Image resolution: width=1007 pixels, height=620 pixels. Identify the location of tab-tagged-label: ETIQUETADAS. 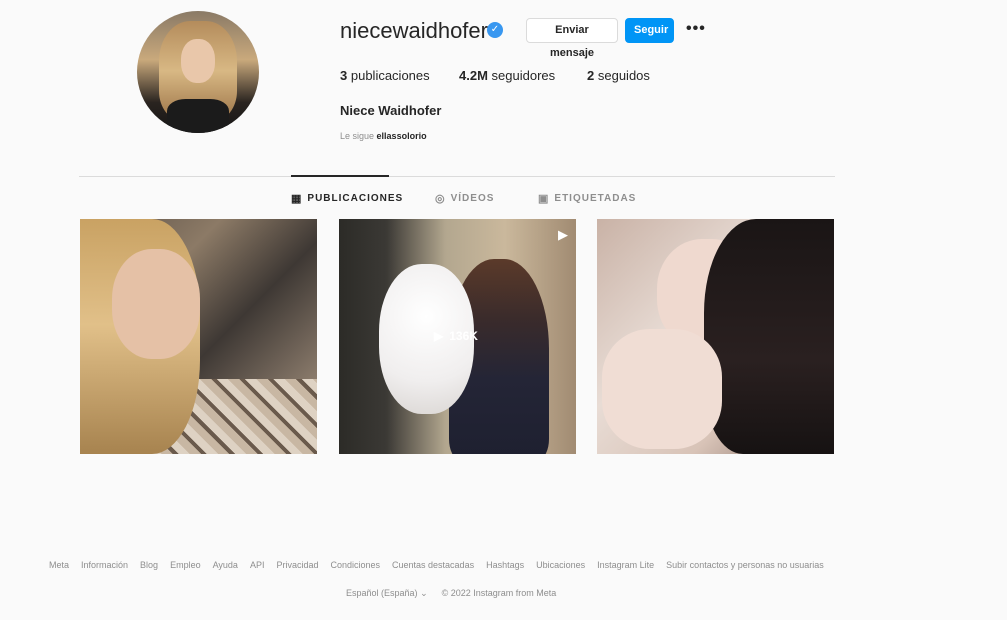
(595, 198).